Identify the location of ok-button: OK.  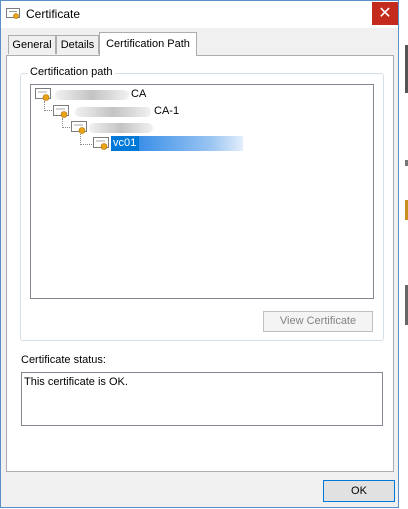
(359, 491).